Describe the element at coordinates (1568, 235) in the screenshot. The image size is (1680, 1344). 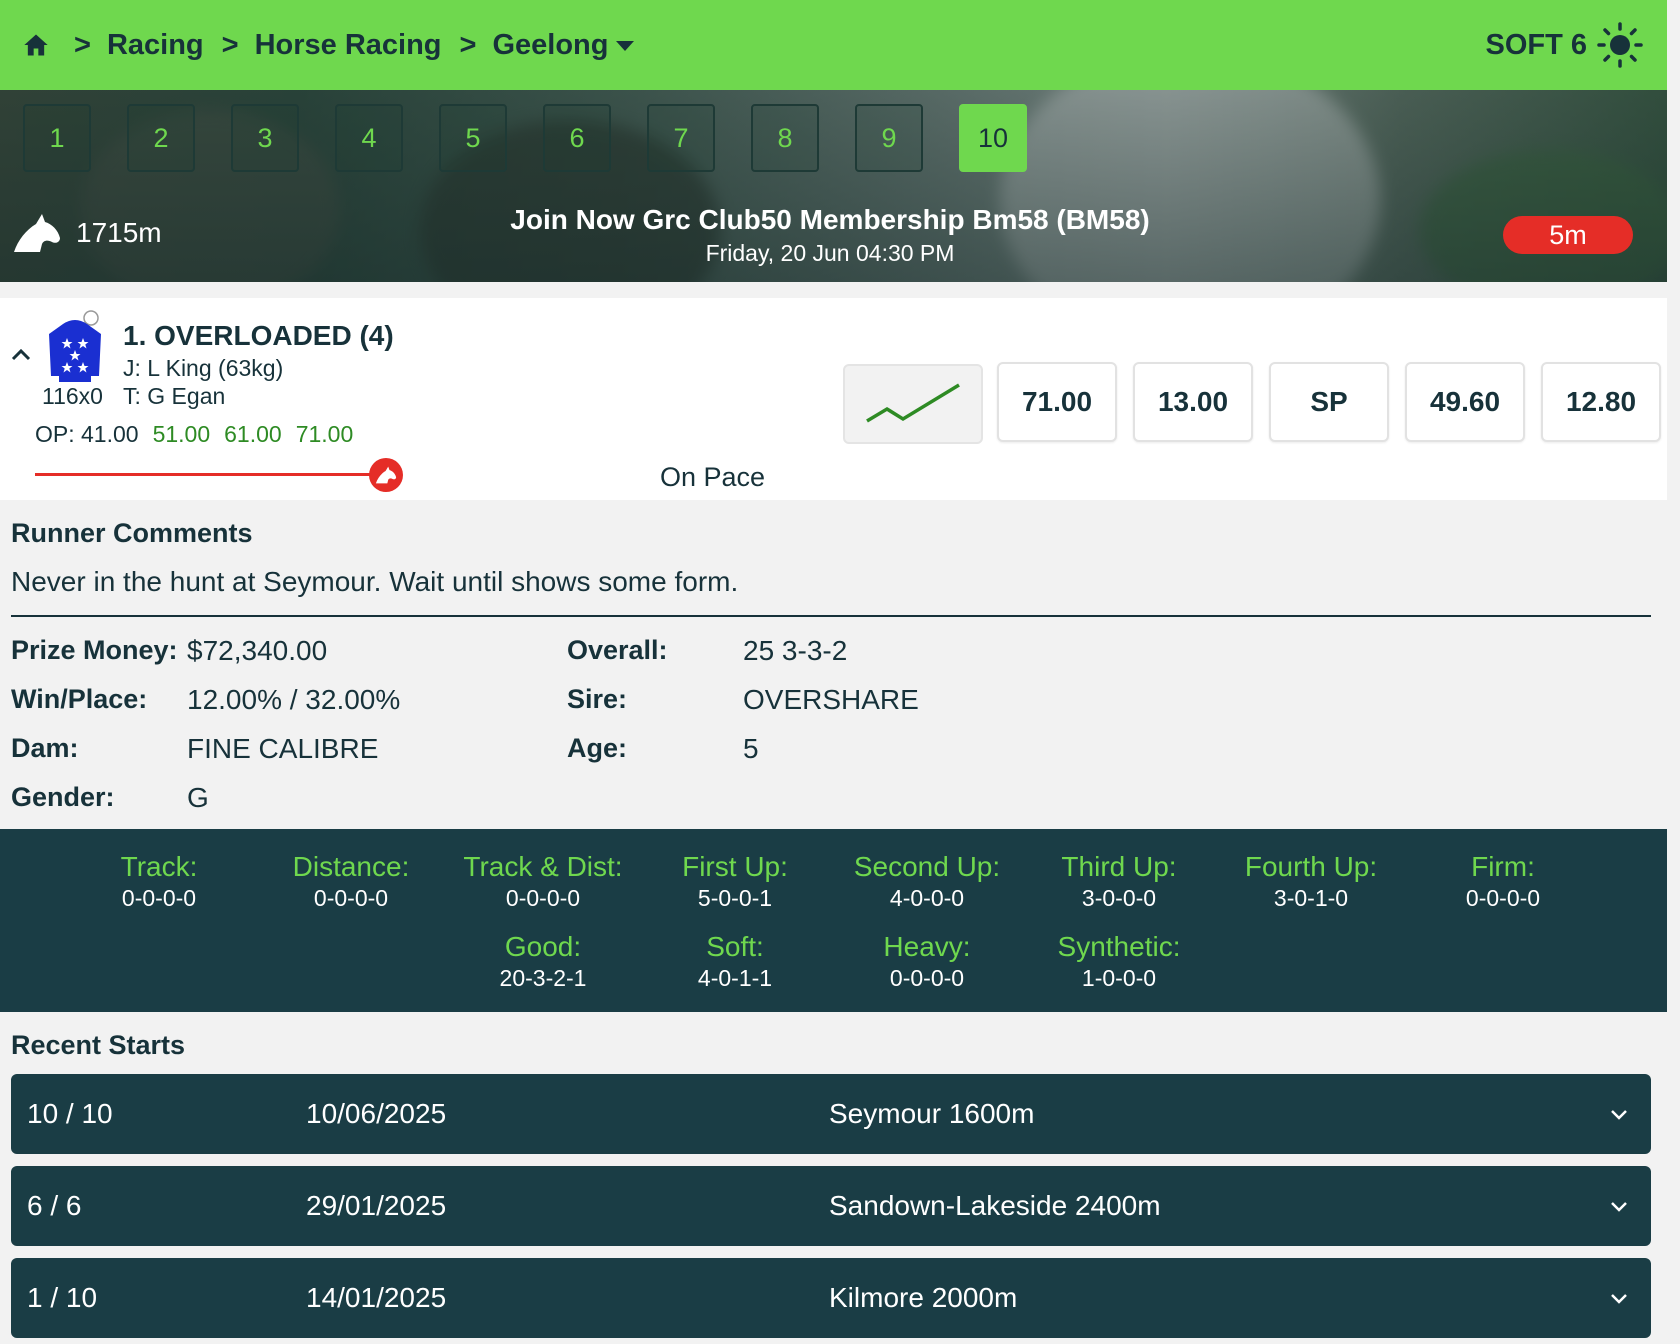
I see `countdown-badge: 5m` at that location.